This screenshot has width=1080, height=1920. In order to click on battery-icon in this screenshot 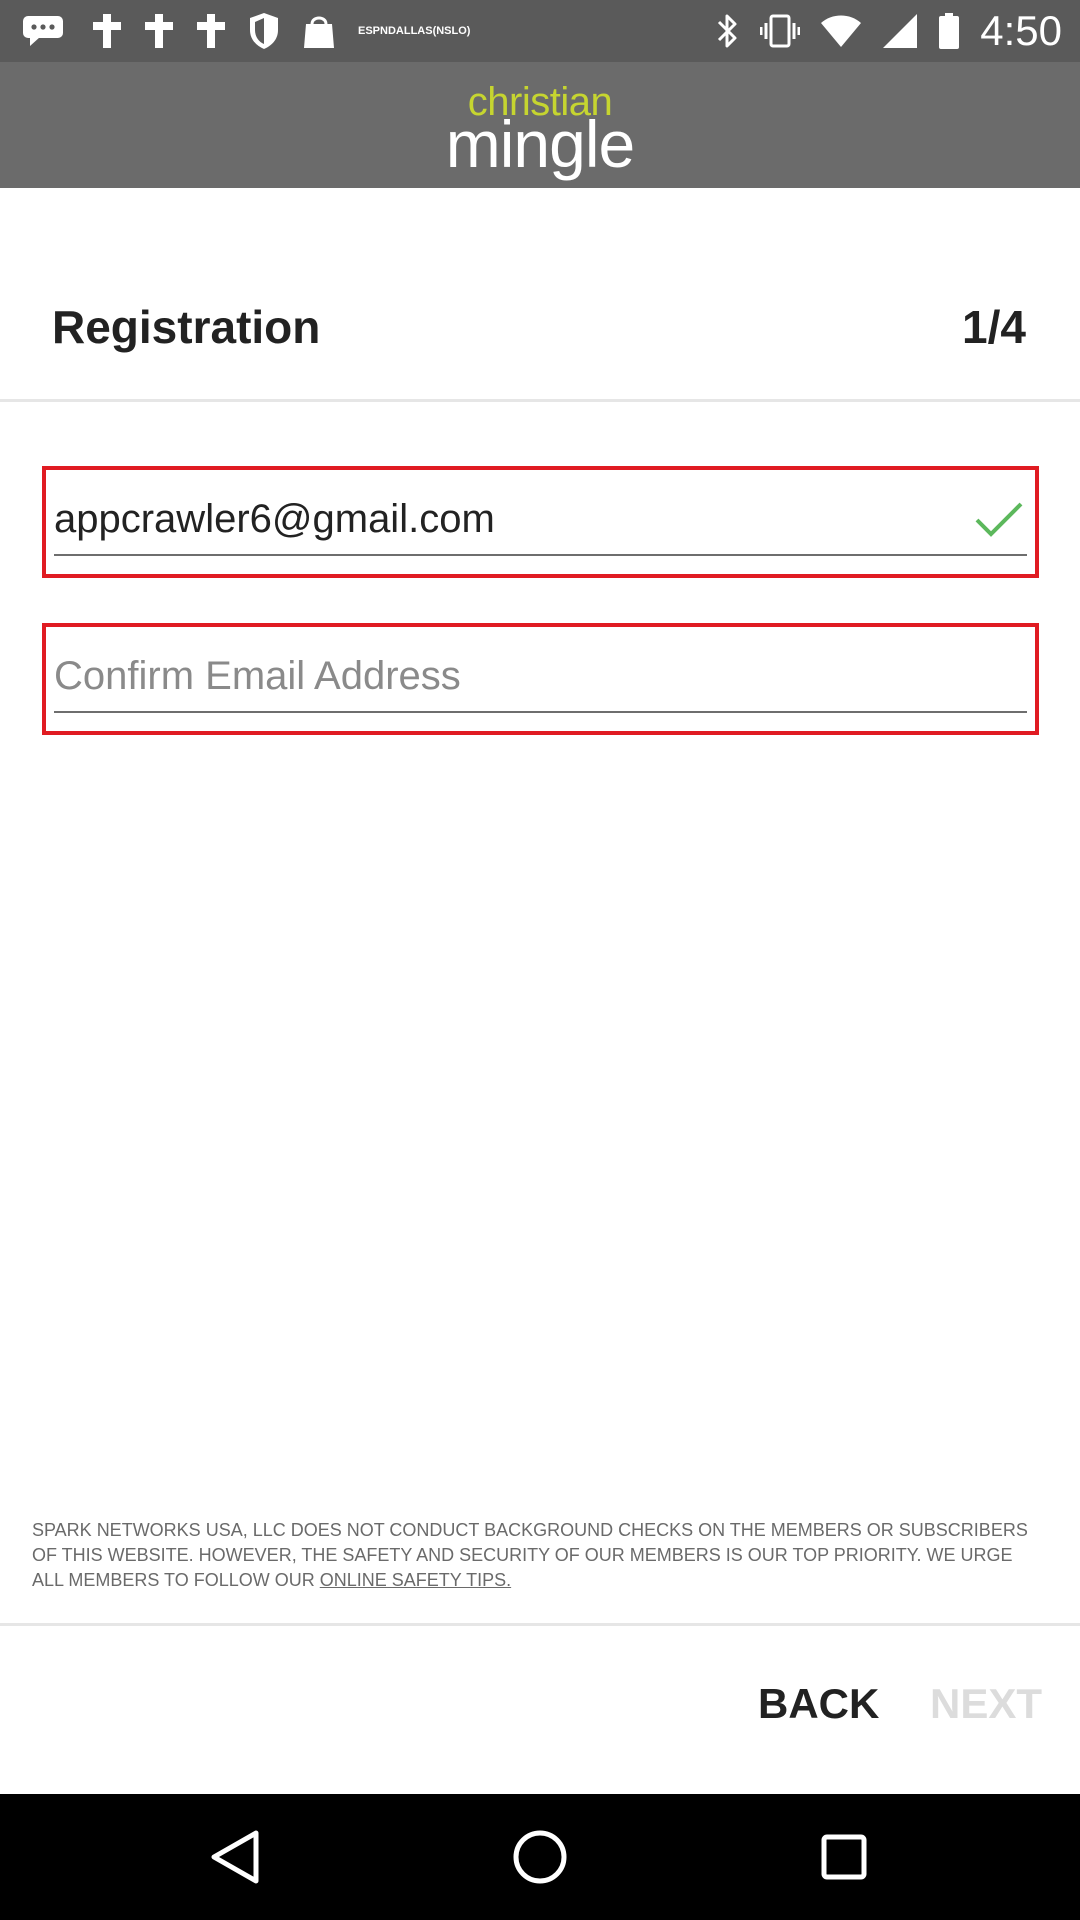, I will do `click(949, 31)`.